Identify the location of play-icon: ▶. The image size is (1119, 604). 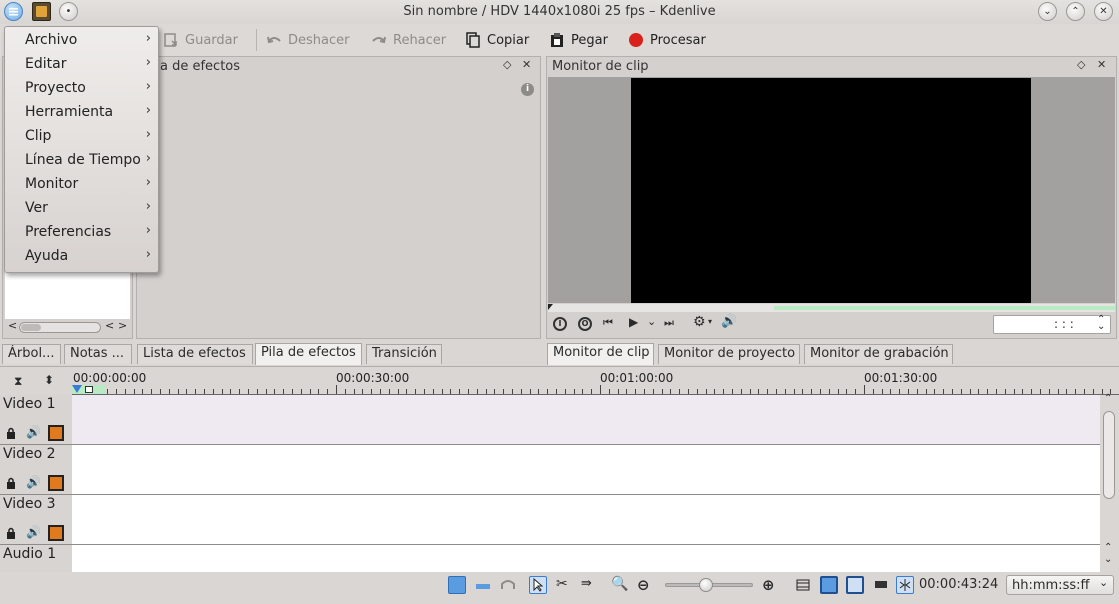
(633, 322).